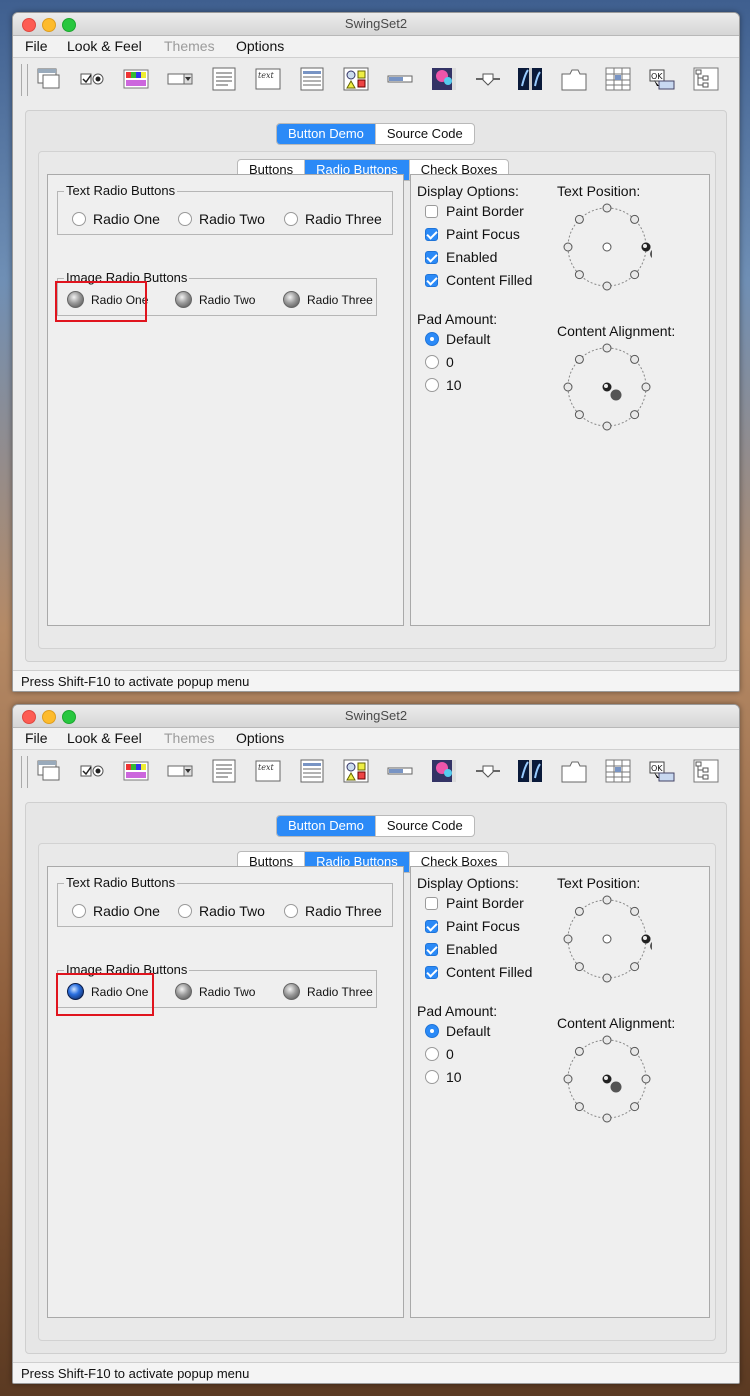 This screenshot has height=1396, width=750. What do you see at coordinates (343, 911) in the screenshot?
I see `text-radio-three-label: Radio Three` at bounding box center [343, 911].